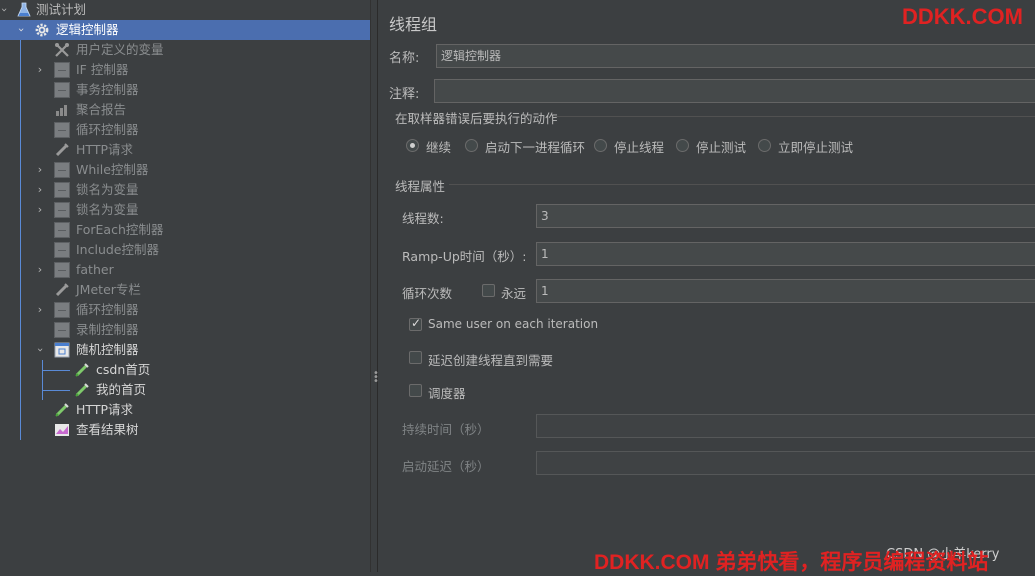 The width and height of the screenshot is (1035, 576). I want to click on tree-item-label: 查看结果树, so click(107, 429).